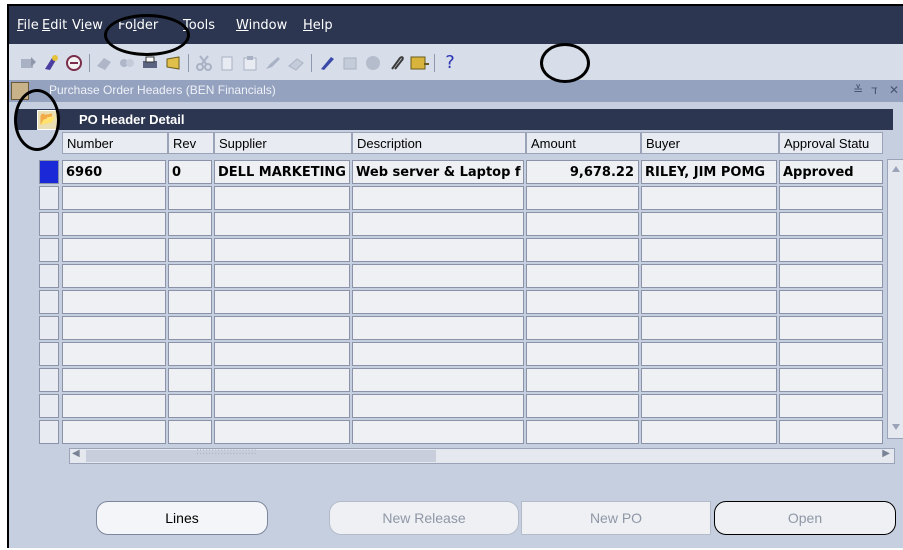 Image resolution: width=903 pixels, height=550 pixels. What do you see at coordinates (127, 63) in the screenshot?
I see `switch-responsibility-icon` at bounding box center [127, 63].